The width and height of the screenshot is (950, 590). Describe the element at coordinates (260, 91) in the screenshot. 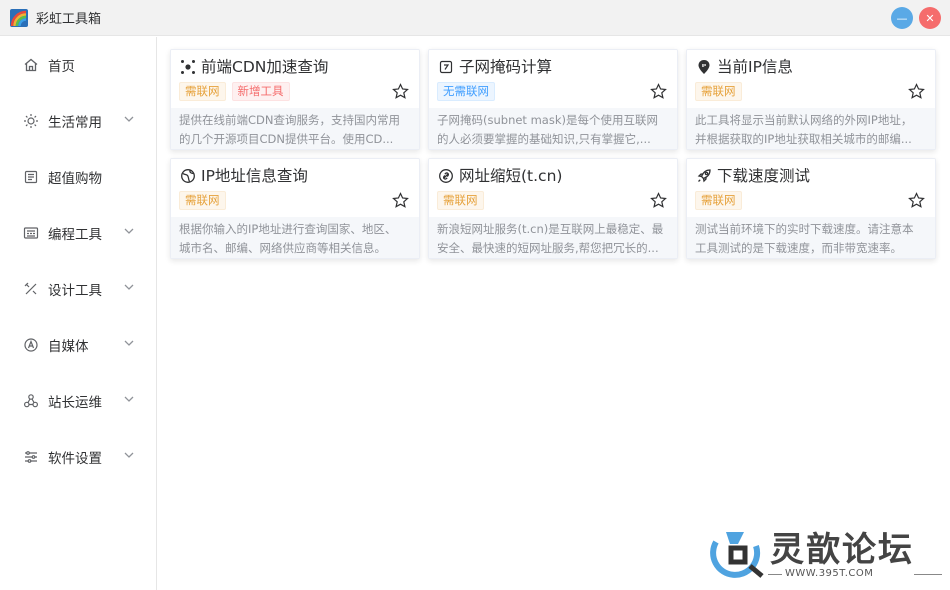

I see `new-tool-badge: 新增工具` at that location.